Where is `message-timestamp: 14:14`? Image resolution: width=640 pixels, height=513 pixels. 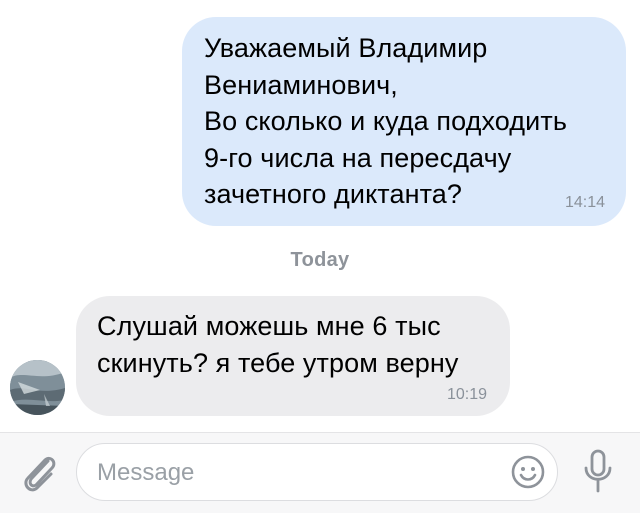
message-timestamp: 14:14 is located at coordinates (584, 202).